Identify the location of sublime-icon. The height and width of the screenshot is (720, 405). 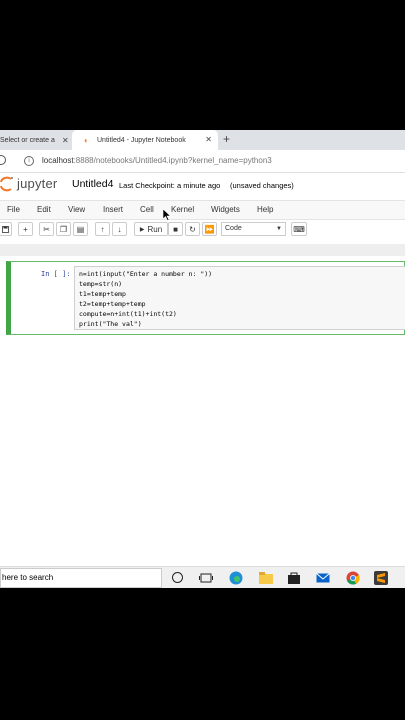
(381, 578).